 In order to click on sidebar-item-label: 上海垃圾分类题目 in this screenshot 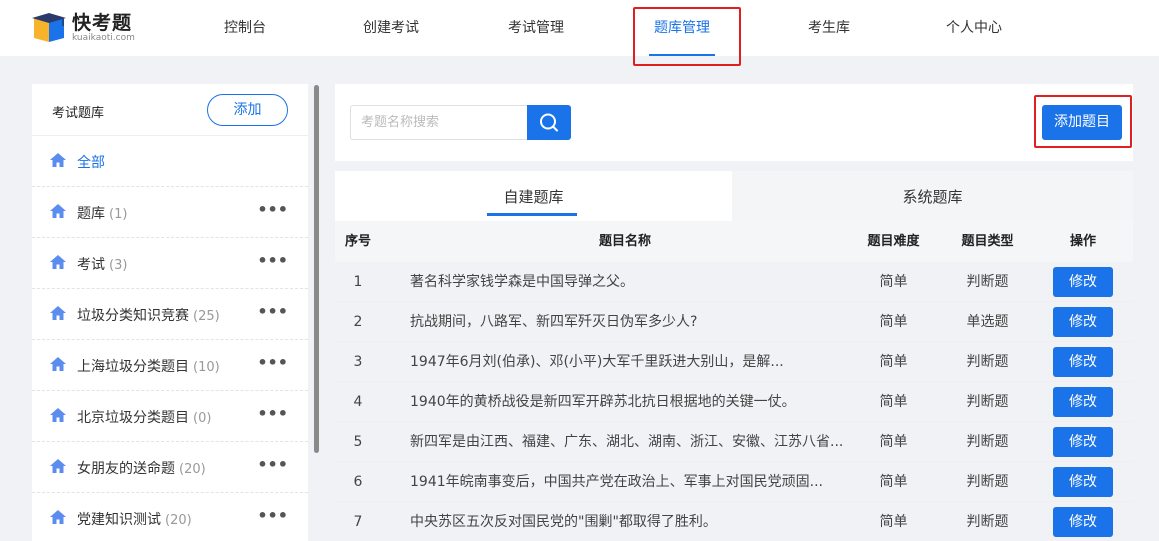, I will do `click(133, 367)`.